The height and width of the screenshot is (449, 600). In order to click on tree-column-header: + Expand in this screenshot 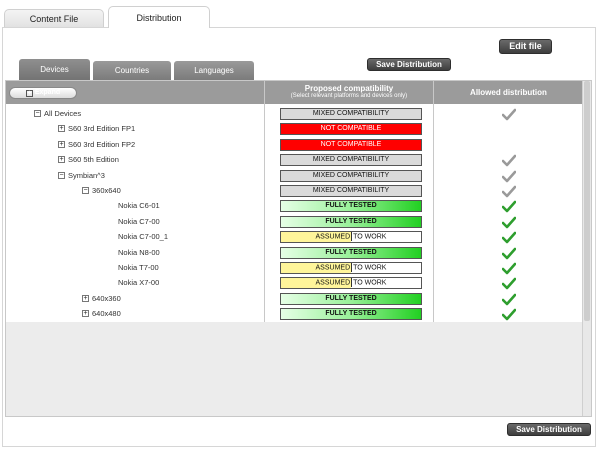, I will do `click(135, 92)`.